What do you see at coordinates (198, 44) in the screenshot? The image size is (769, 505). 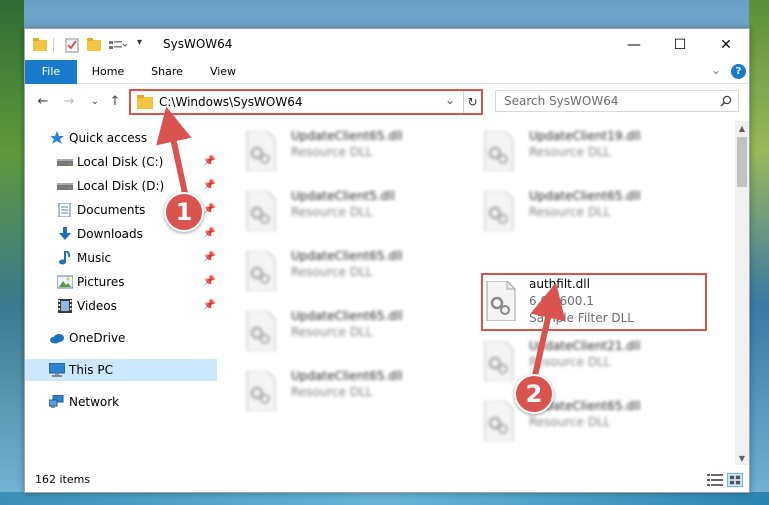 I see `window-title: SysWOW64` at bounding box center [198, 44].